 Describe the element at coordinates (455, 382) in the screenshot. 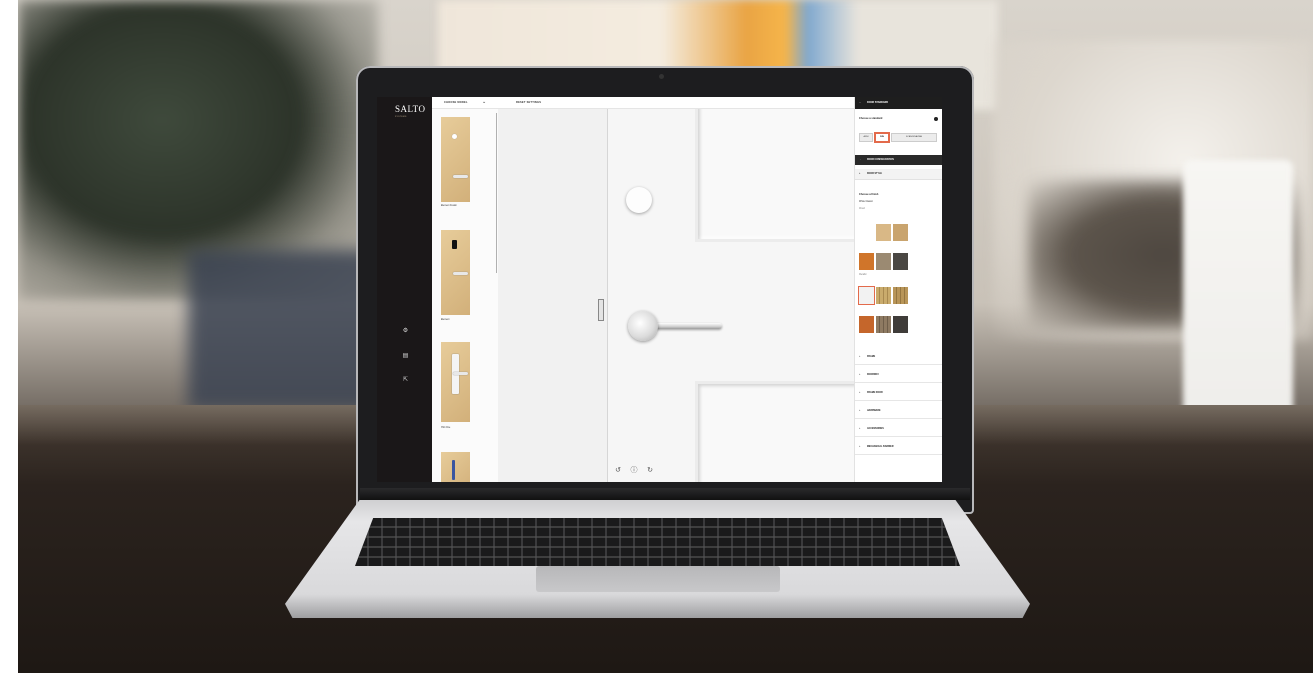

I see `thumbnail-xs4-one` at that location.